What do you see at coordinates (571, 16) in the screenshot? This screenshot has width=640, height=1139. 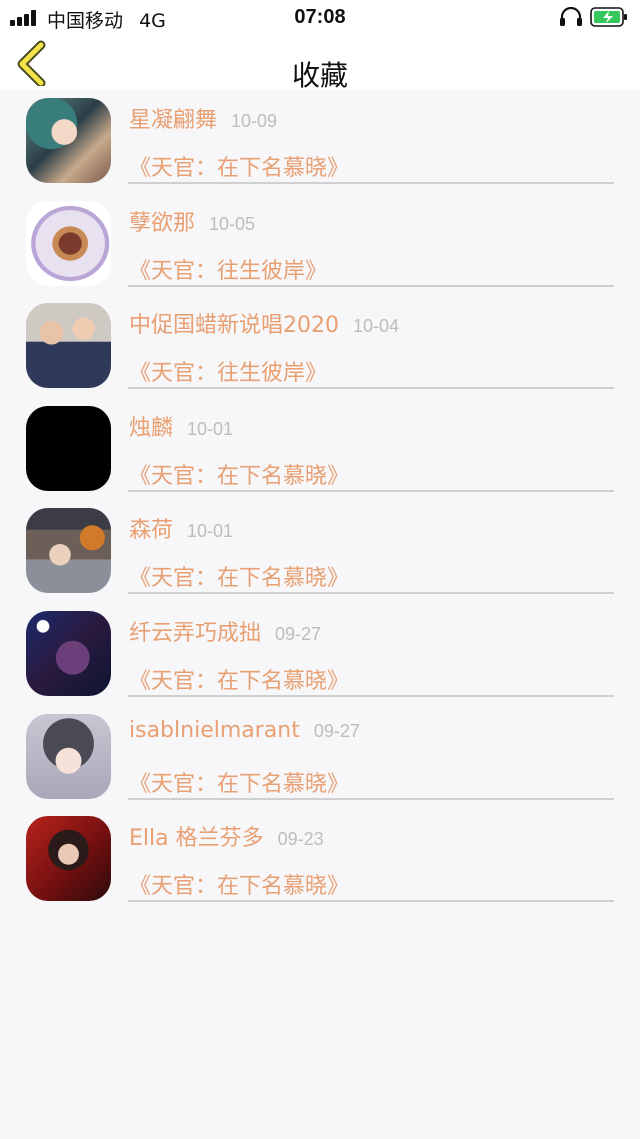 I see `headphone-icon` at bounding box center [571, 16].